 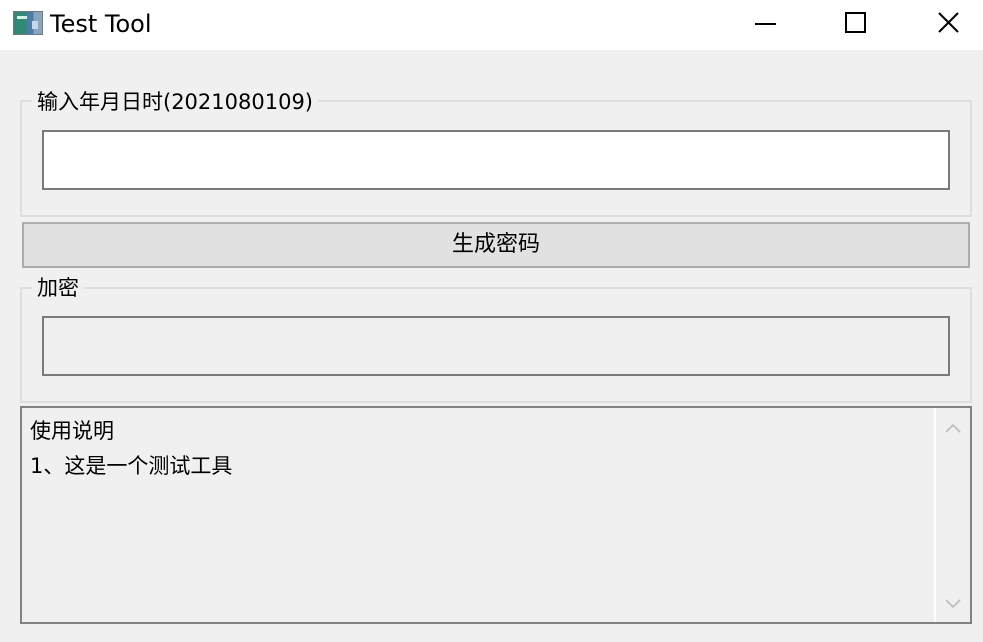 What do you see at coordinates (175, 102) in the screenshot?
I see `date-group-label: 输入年月日时(2021080109)` at bounding box center [175, 102].